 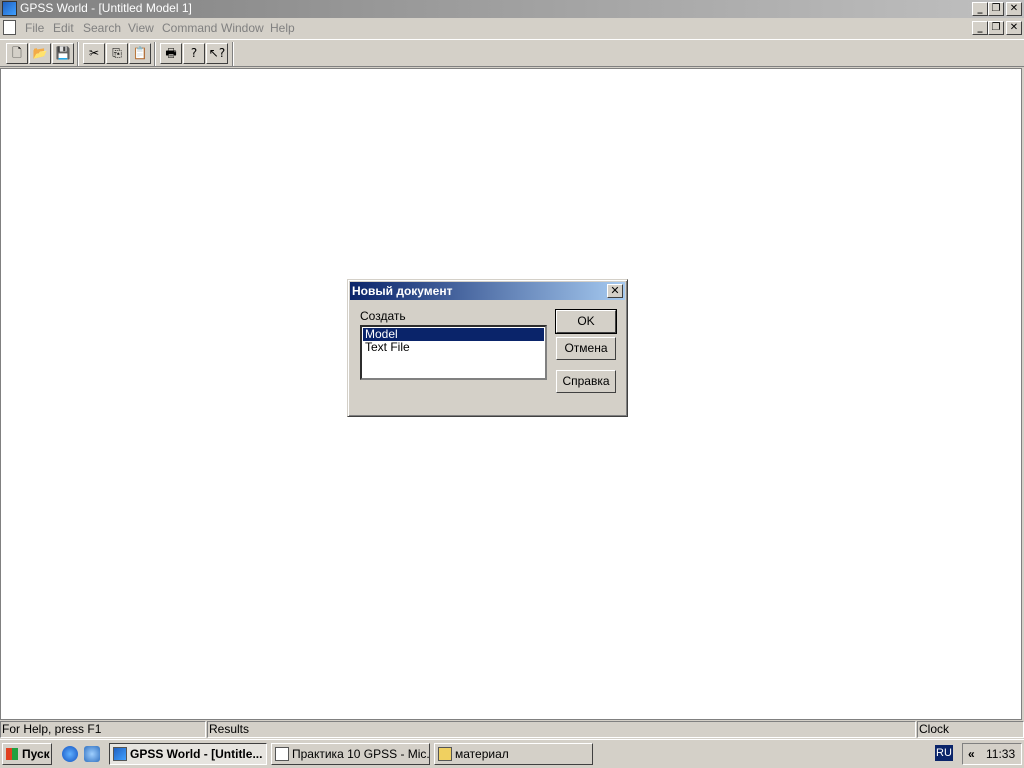 I want to click on status-results: Results, so click(x=561, y=729).